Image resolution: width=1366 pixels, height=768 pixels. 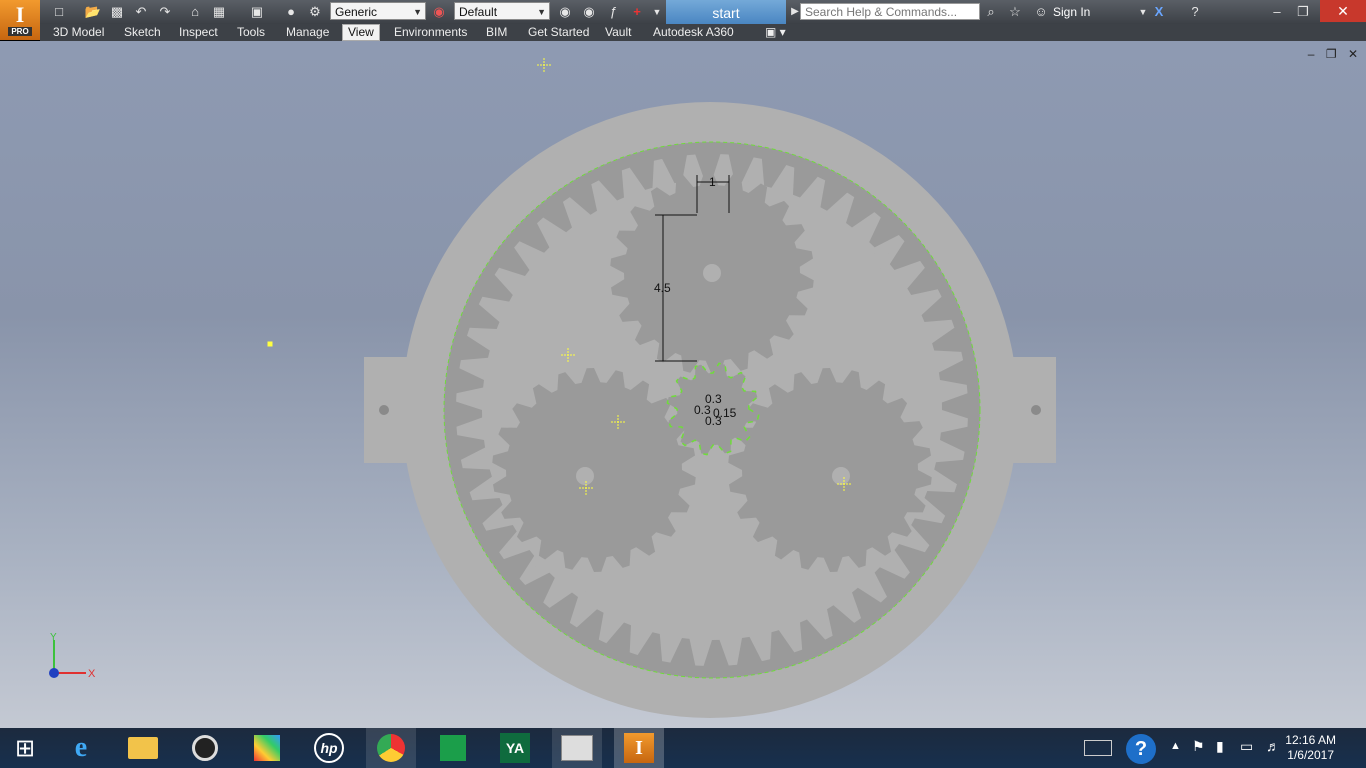 What do you see at coordinates (165, 12) in the screenshot?
I see `redo-icon: ↷` at bounding box center [165, 12].